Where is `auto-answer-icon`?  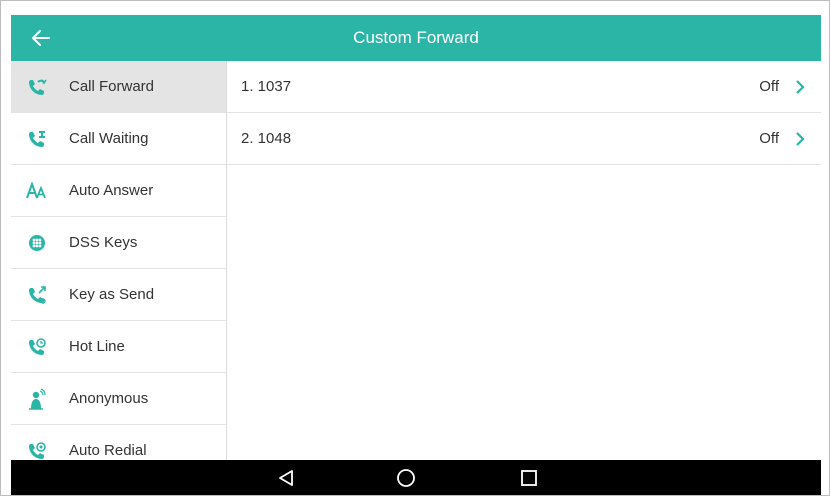 auto-answer-icon is located at coordinates (37, 191).